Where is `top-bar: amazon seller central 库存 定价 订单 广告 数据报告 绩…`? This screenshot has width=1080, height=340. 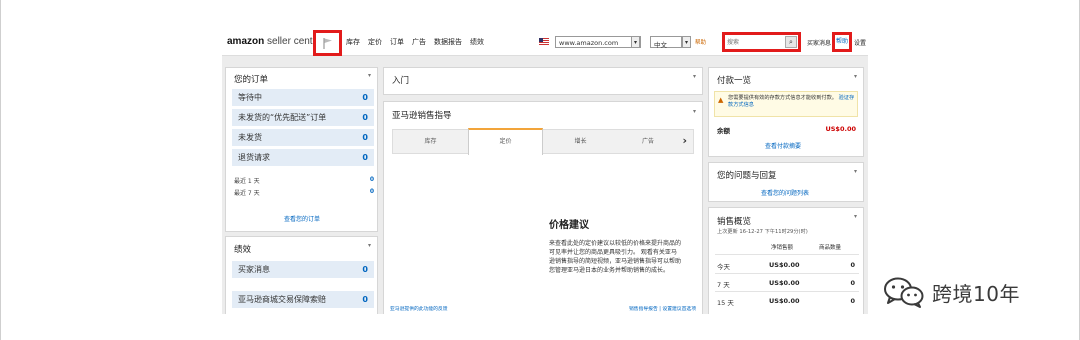 top-bar: amazon seller central 库存 定价 订单 广告 数据报告 绩… is located at coordinates (545, 42).